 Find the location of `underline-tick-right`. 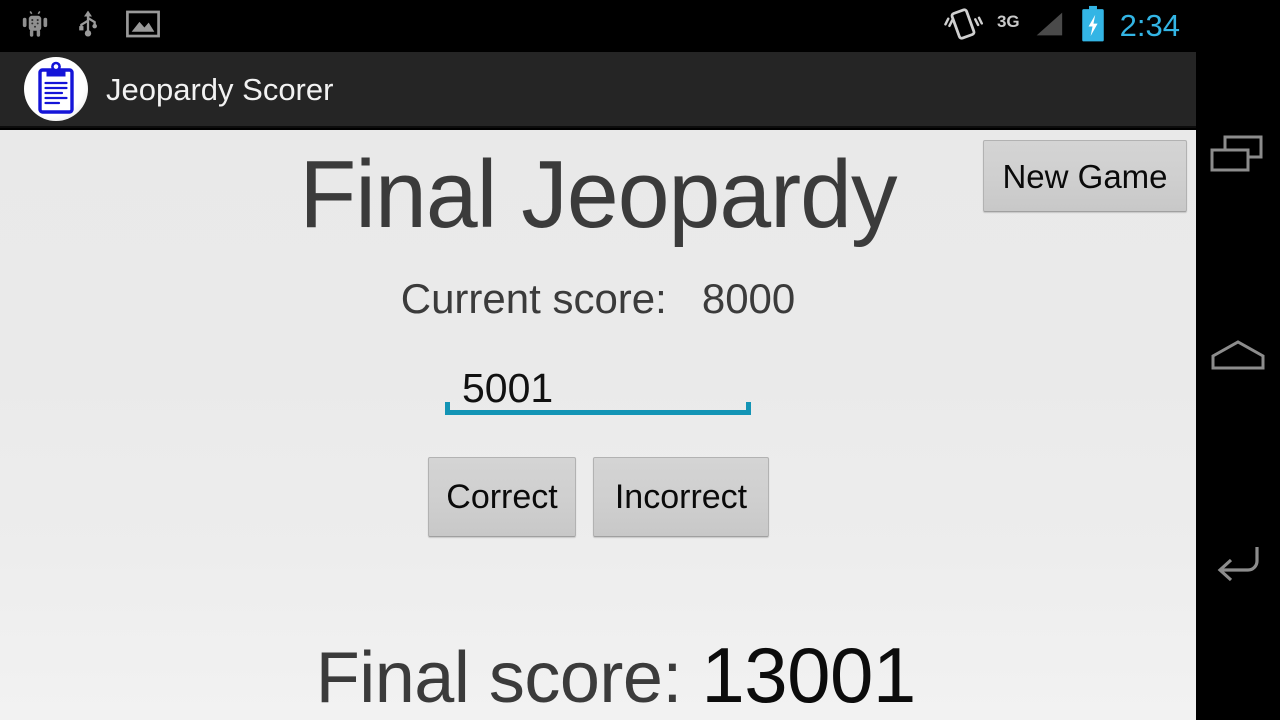

underline-tick-right is located at coordinates (748, 408).